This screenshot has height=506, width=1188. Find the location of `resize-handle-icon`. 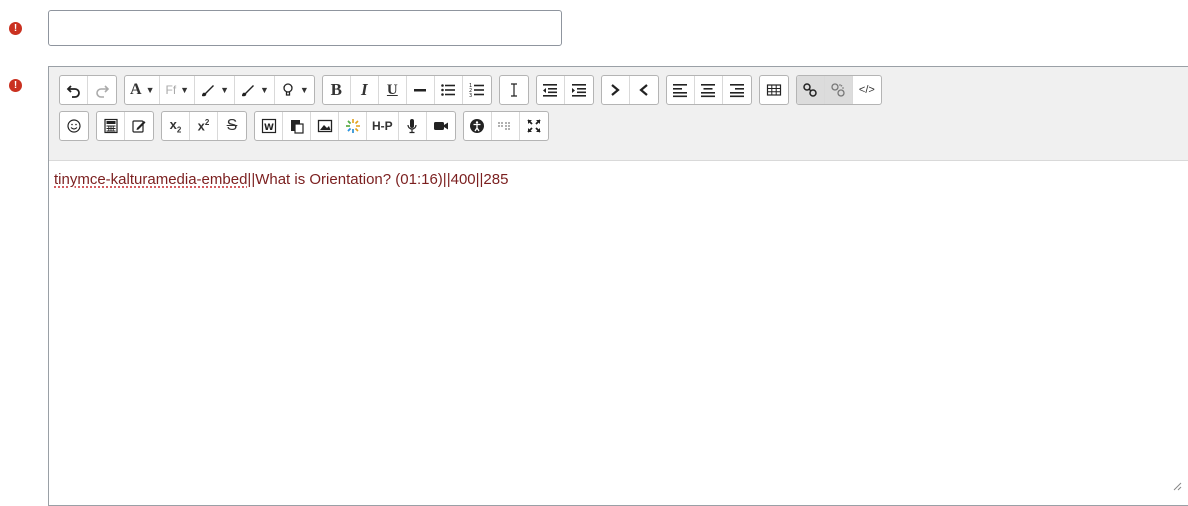

resize-handle-icon is located at coordinates (1177, 486).